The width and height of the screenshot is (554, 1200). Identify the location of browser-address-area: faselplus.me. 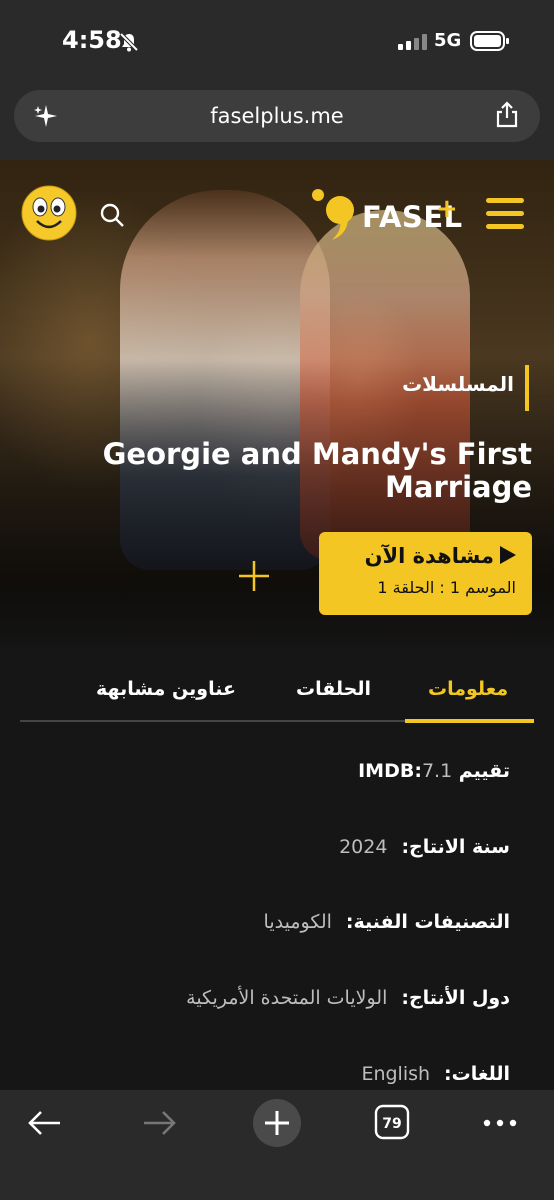
(277, 121).